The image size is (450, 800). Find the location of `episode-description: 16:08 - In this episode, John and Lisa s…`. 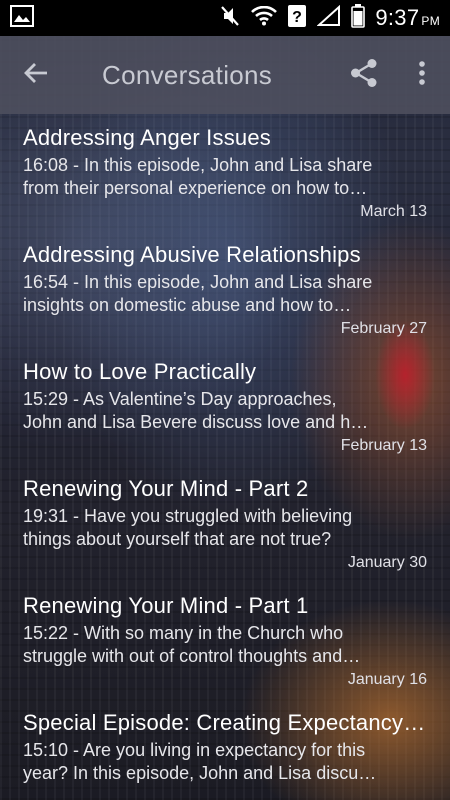

episode-description: 16:08 - In this episode, John and Lisa s… is located at coordinates (198, 176).